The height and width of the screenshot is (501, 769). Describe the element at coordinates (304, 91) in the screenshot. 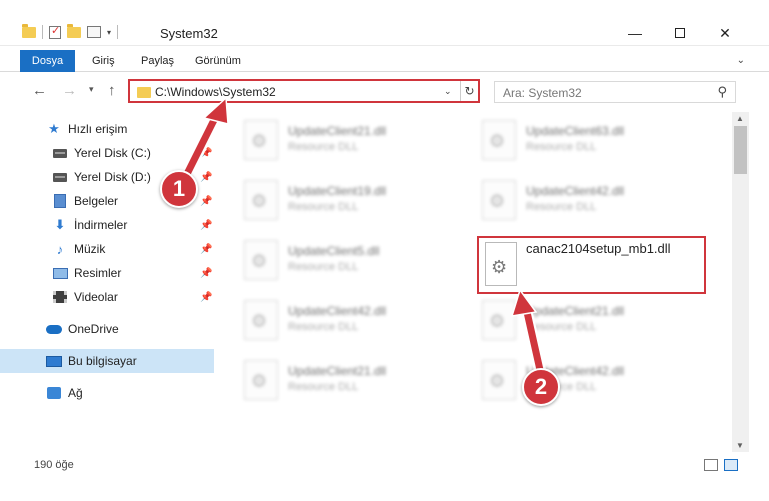

I see `address-bar: C:\Windows\System32 ⌄ ↻` at that location.